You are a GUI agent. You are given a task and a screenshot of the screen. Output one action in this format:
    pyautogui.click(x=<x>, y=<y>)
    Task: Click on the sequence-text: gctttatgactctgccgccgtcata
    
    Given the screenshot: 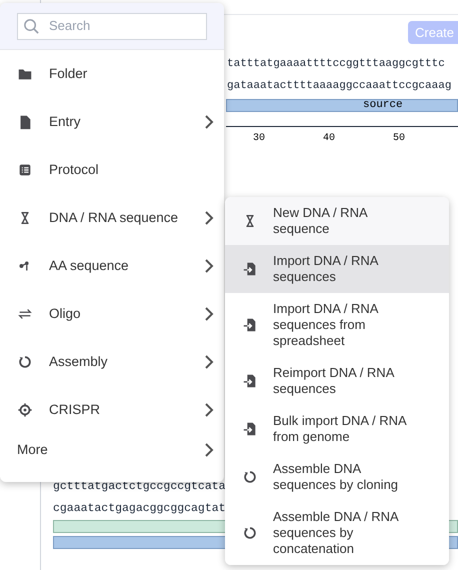 What is the action you would take?
    pyautogui.click(x=139, y=487)
    